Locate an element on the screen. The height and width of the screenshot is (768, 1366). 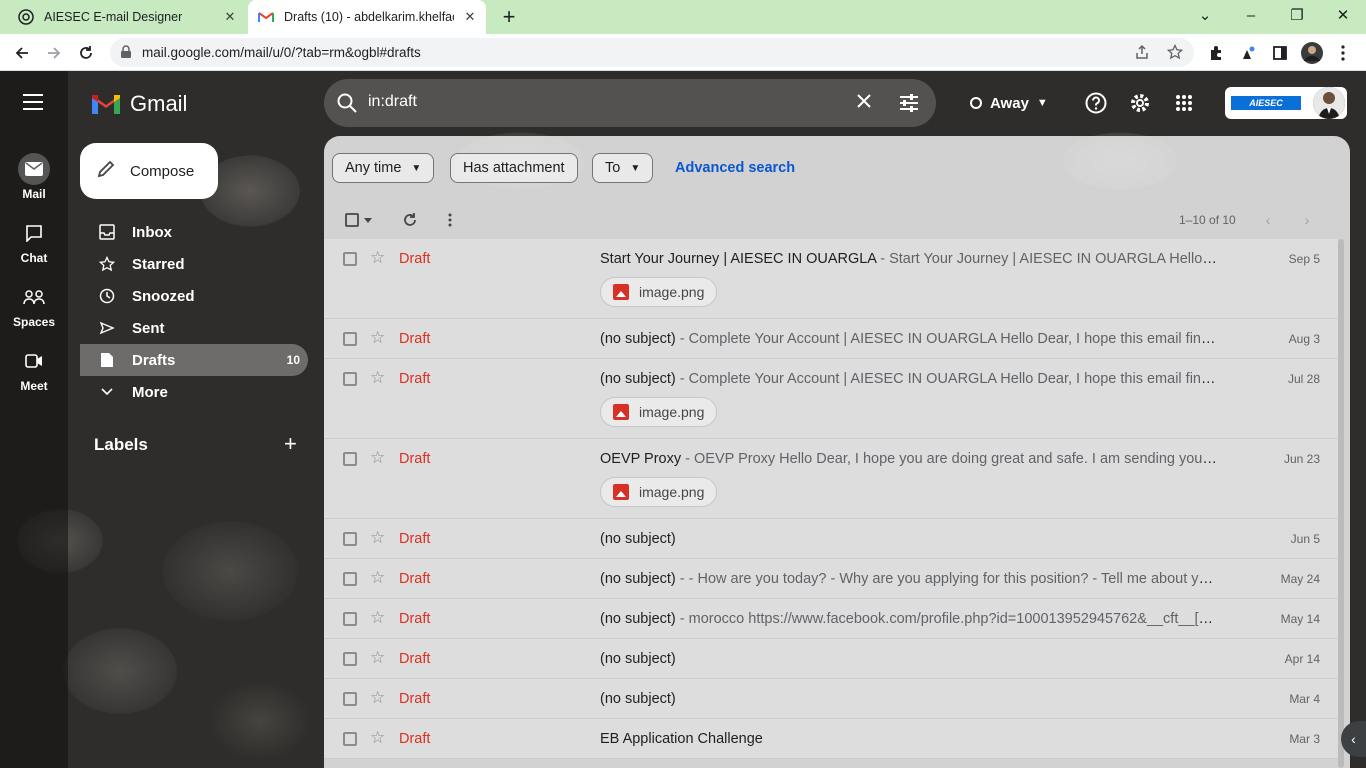
sidebar-item-drafts: Drafts 10 is located at coordinates (194, 360).